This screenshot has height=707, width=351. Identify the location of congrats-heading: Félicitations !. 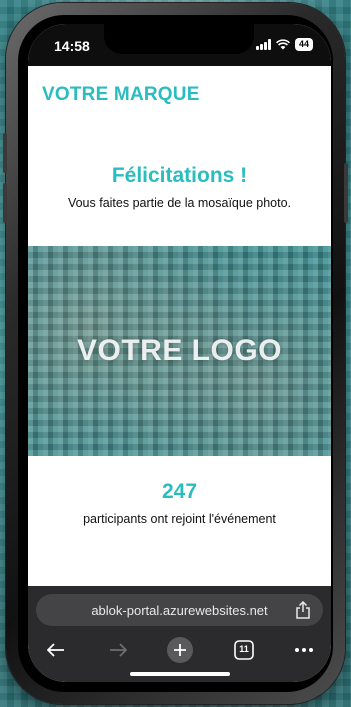
(179, 175).